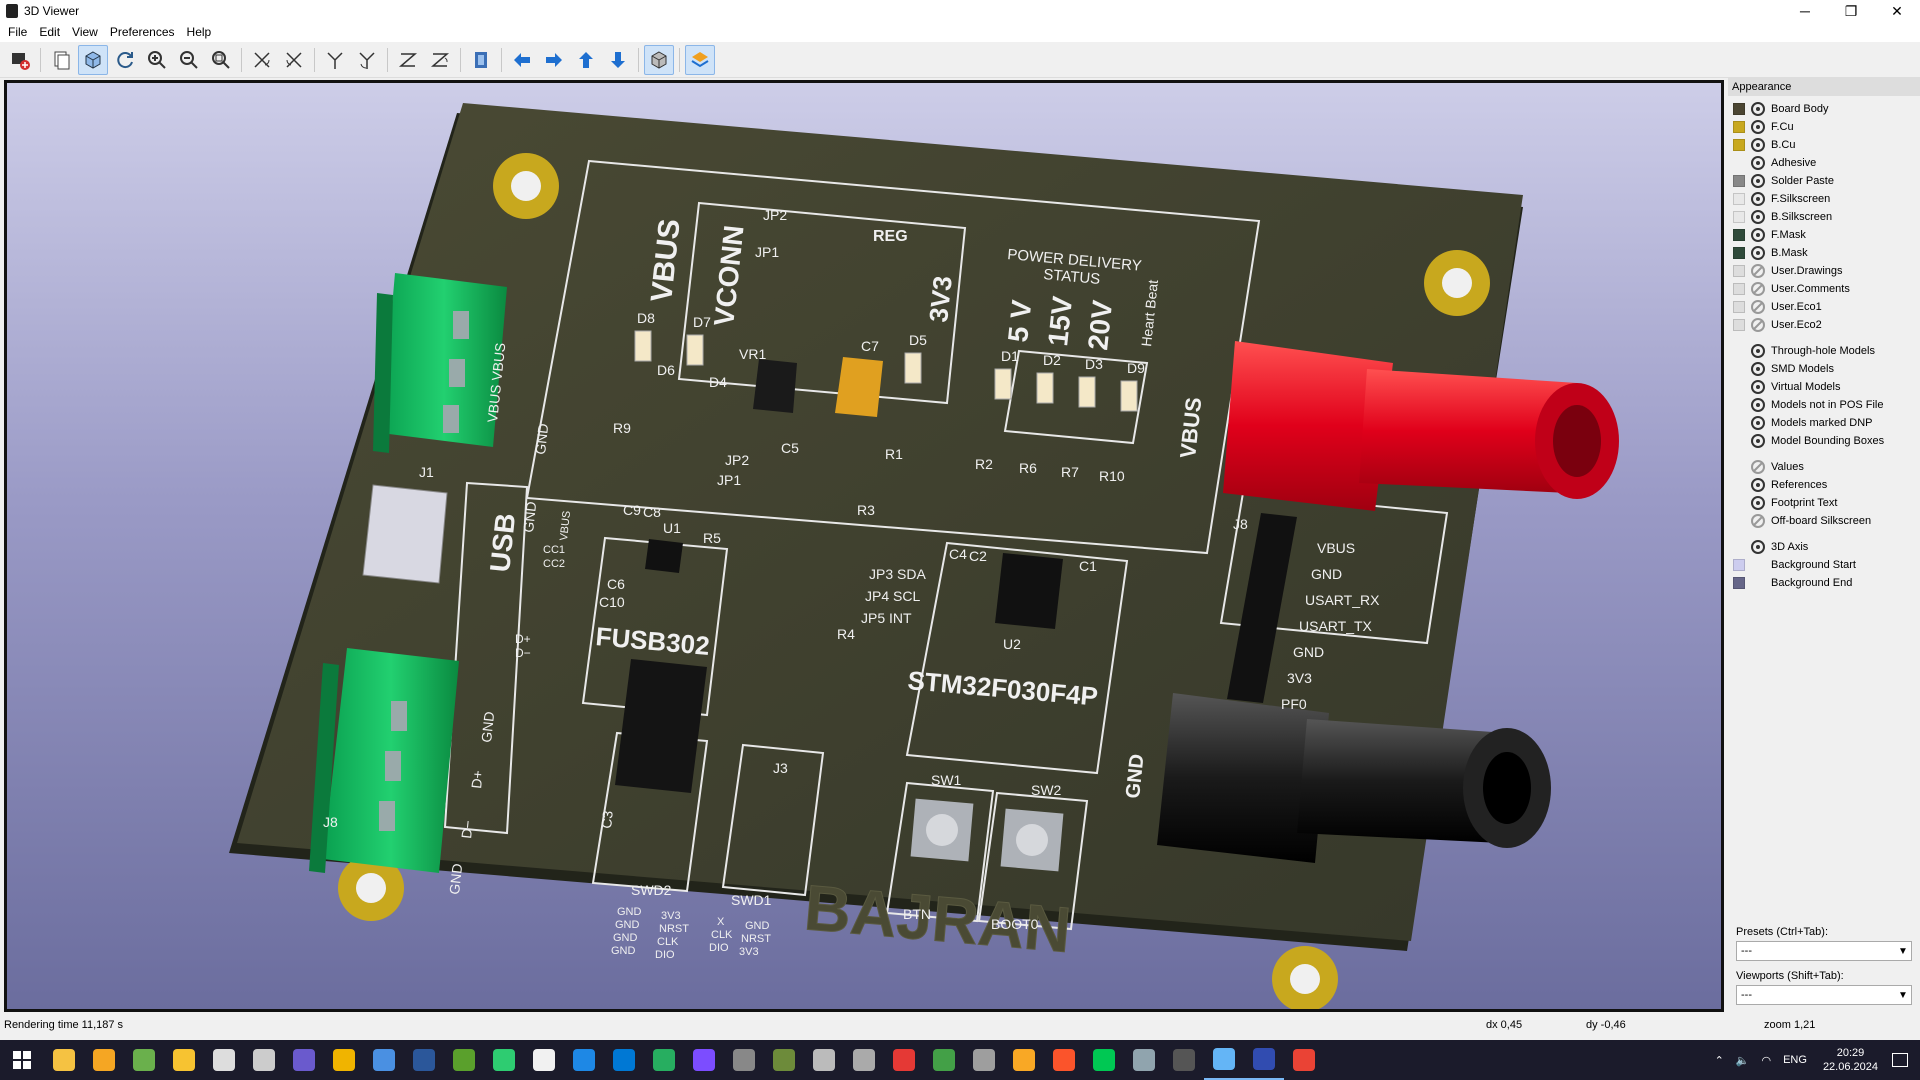  Describe the element at coordinates (93, 59) in the screenshot. I see `raytrace-icon` at that location.